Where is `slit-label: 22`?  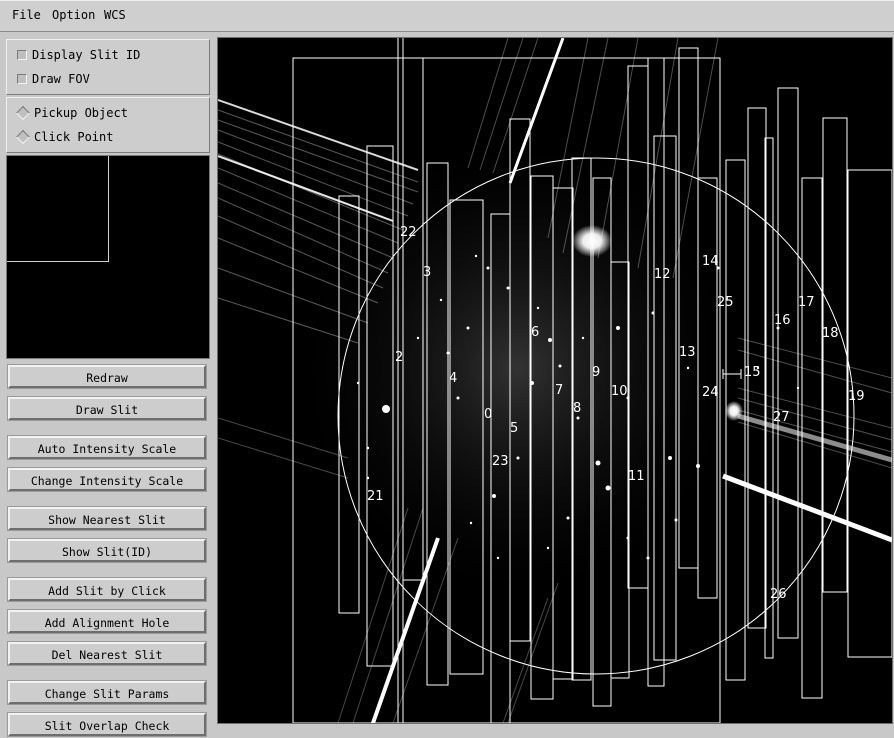
slit-label: 22 is located at coordinates (408, 232).